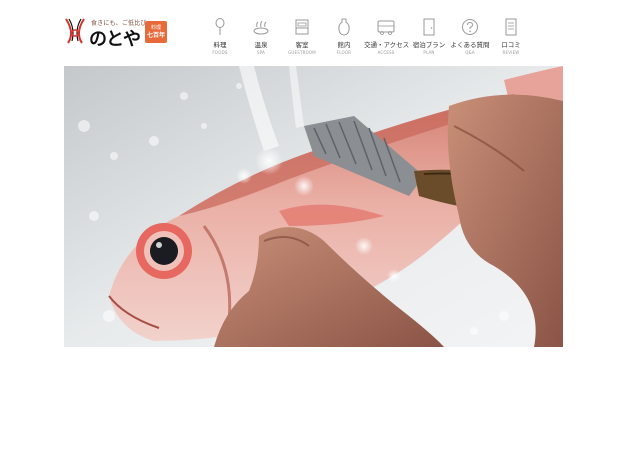  Describe the element at coordinates (302, 27) in the screenshot. I see `bed-icon` at that location.